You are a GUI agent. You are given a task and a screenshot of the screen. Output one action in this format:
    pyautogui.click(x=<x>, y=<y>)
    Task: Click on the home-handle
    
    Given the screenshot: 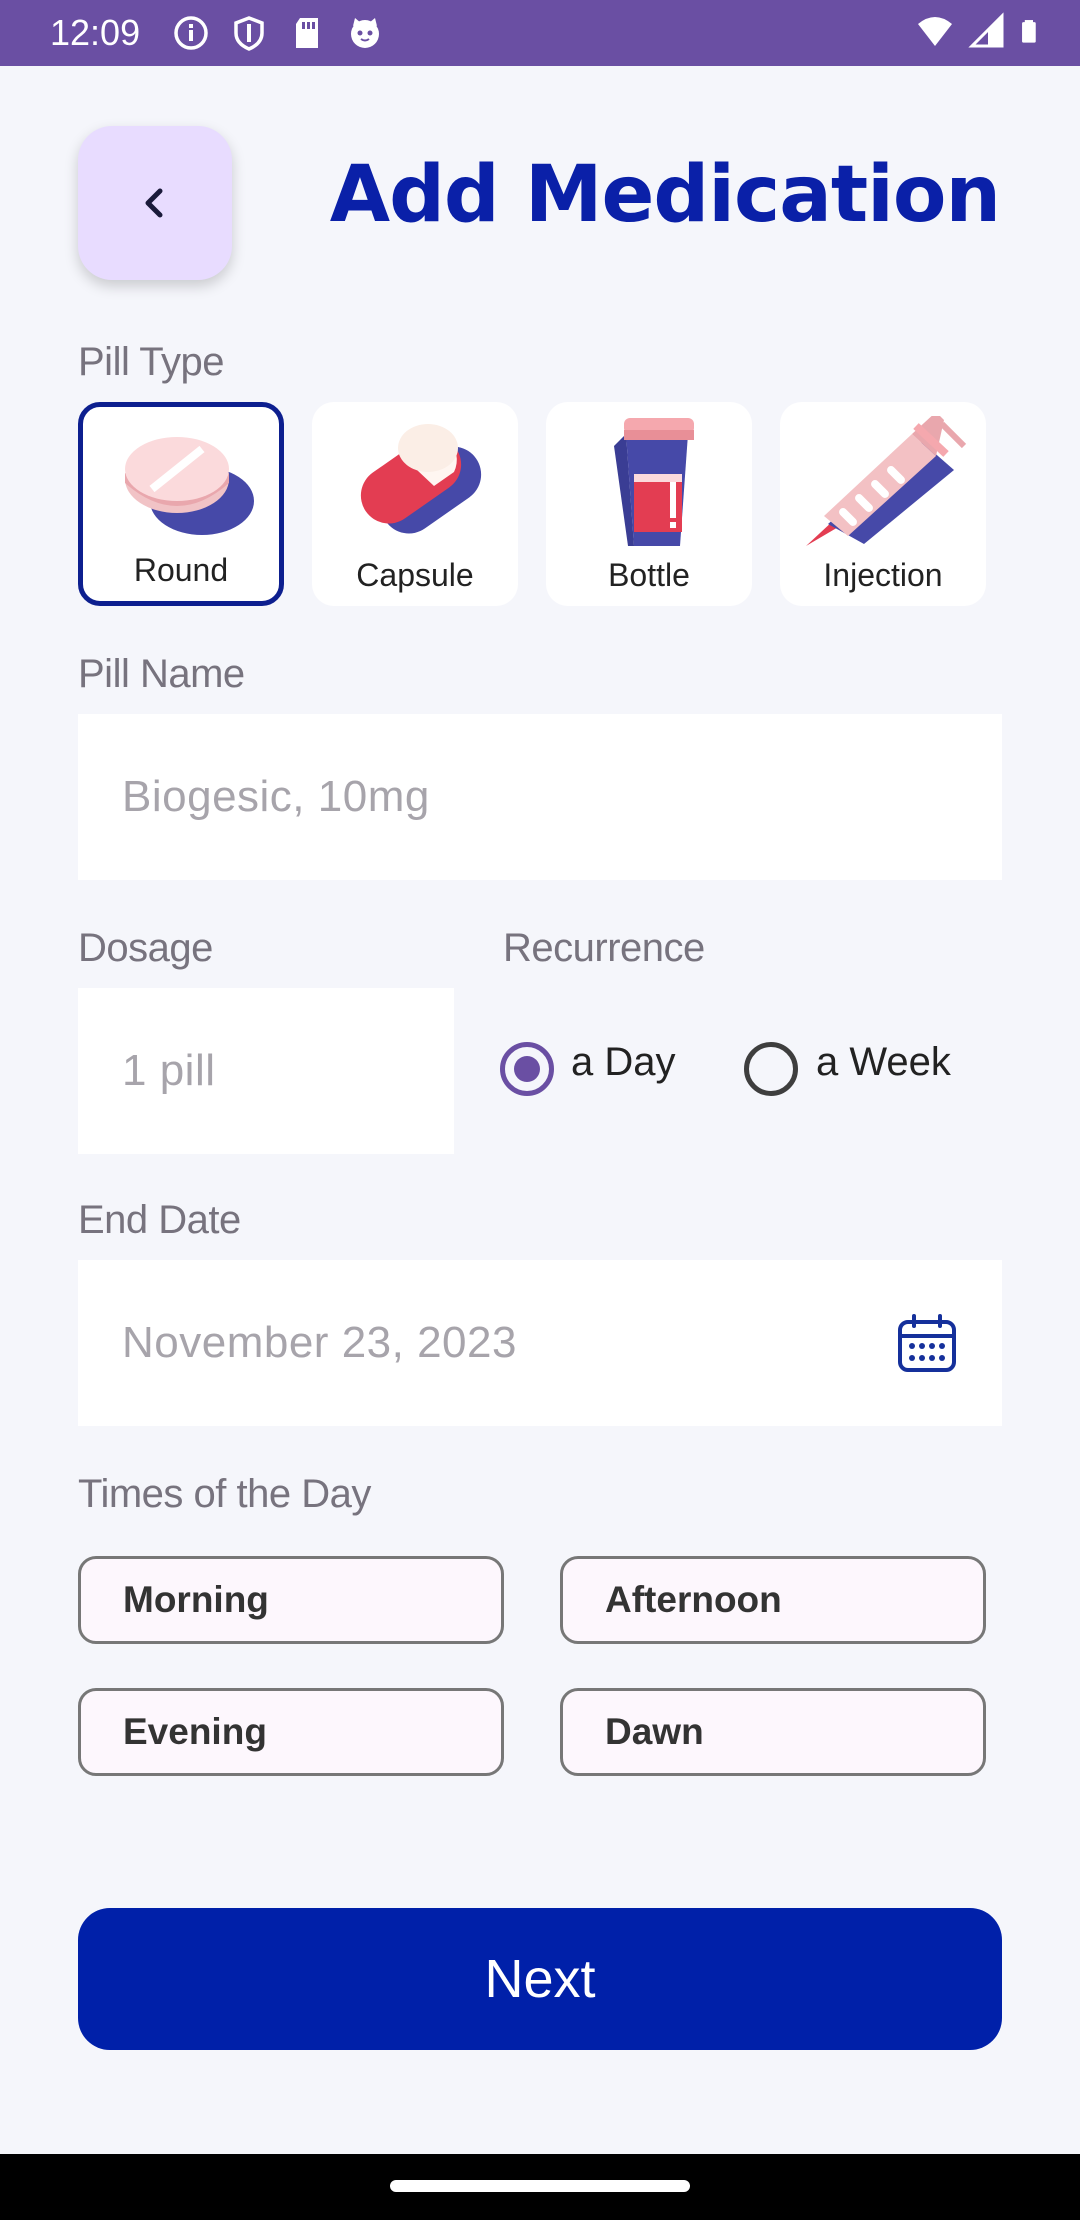 What is the action you would take?
    pyautogui.click(x=540, y=2186)
    